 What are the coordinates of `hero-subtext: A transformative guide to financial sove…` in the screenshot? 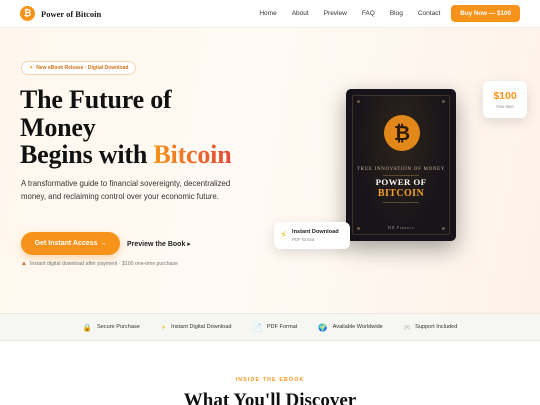 It's located at (126, 190).